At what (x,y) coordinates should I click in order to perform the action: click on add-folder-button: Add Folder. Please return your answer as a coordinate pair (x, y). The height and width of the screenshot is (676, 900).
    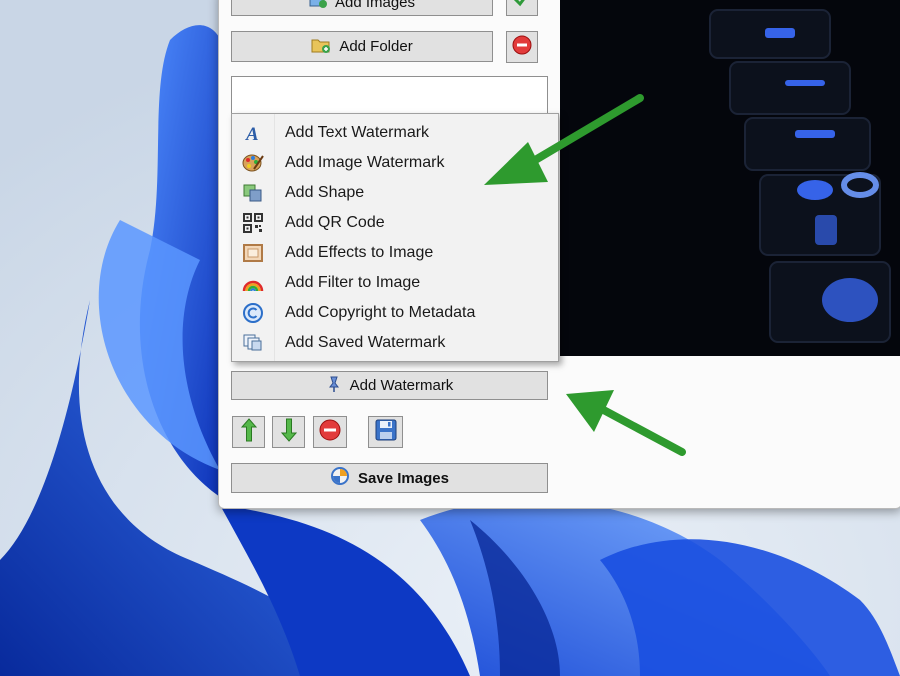
    Looking at the image, I should click on (362, 46).